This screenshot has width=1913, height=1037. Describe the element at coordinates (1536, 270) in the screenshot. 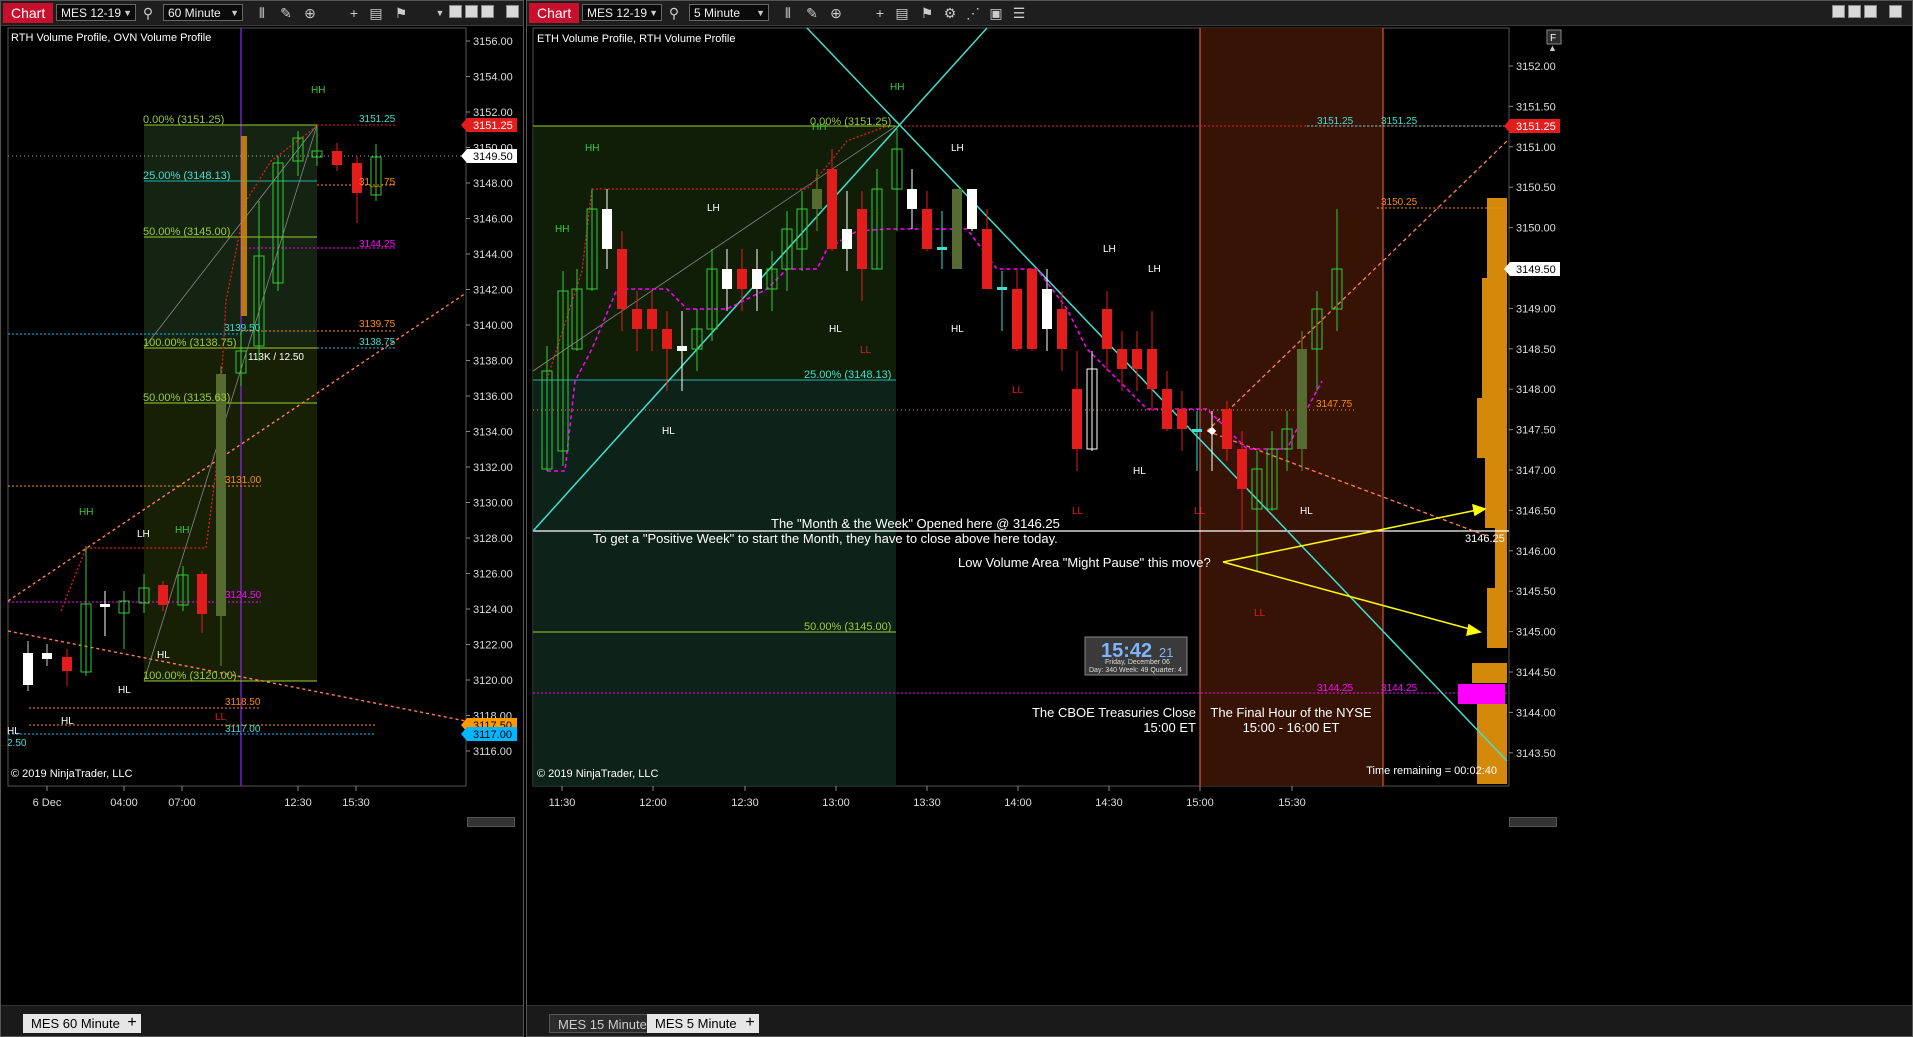

I see `price-tag: 3149.50` at that location.